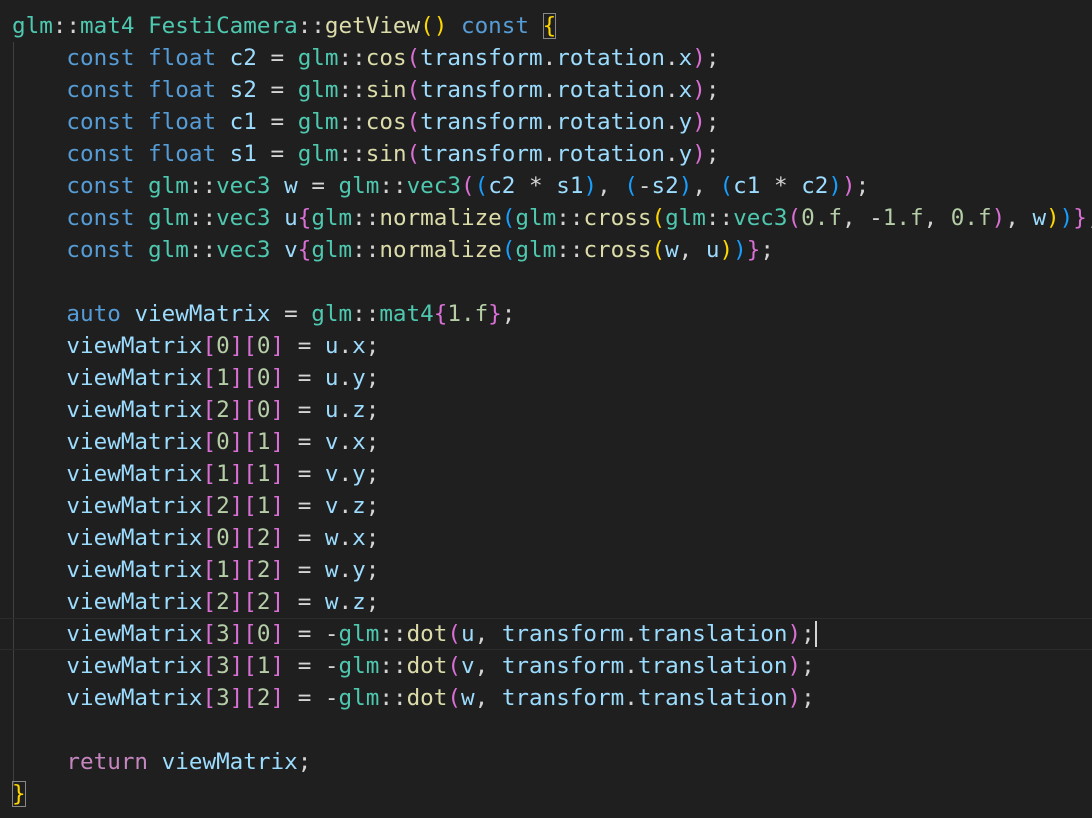 Image resolution: width=1092 pixels, height=818 pixels. I want to click on code-line: viewMatrix[1][0] = u.y;, so click(546, 378).